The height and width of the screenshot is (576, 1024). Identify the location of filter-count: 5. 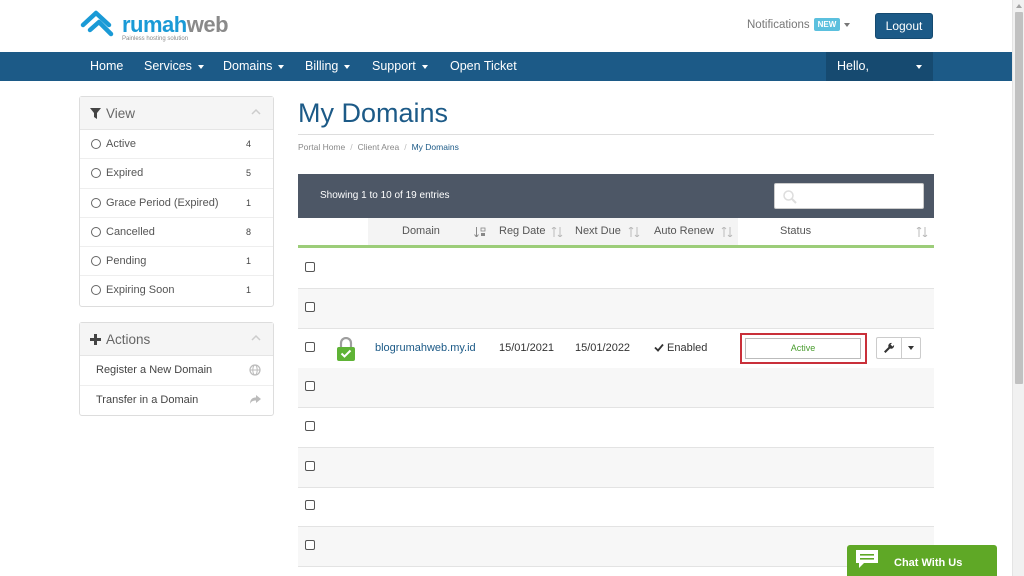
(248, 173).